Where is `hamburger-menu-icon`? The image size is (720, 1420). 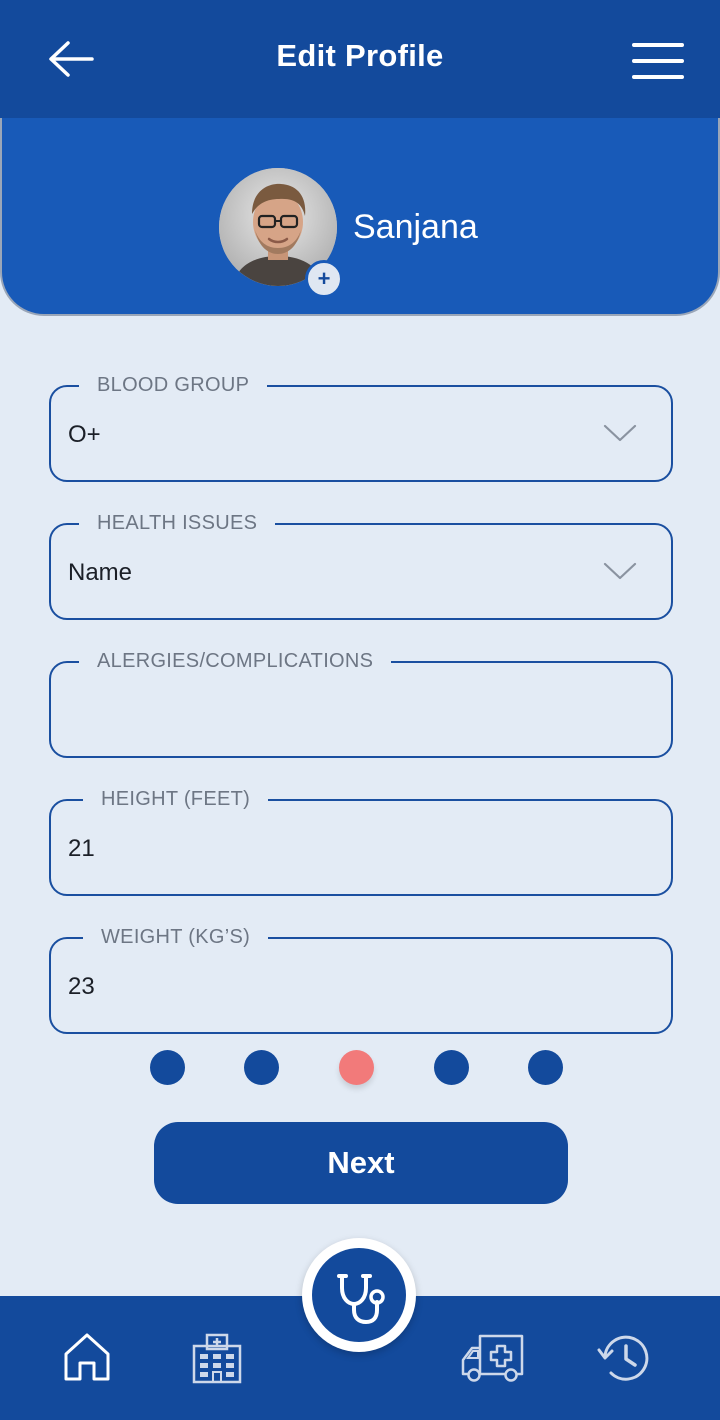
hamburger-menu-icon is located at coordinates (658, 61).